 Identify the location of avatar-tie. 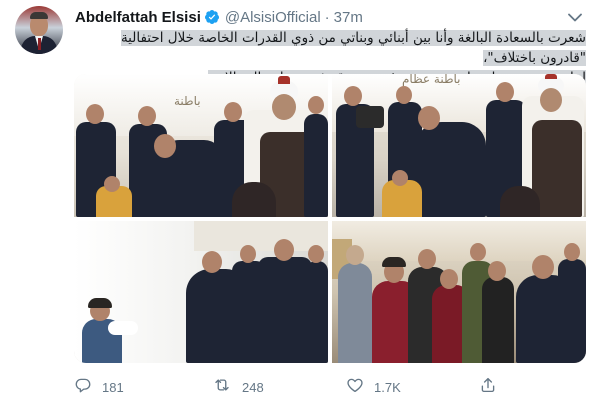
(39, 44).